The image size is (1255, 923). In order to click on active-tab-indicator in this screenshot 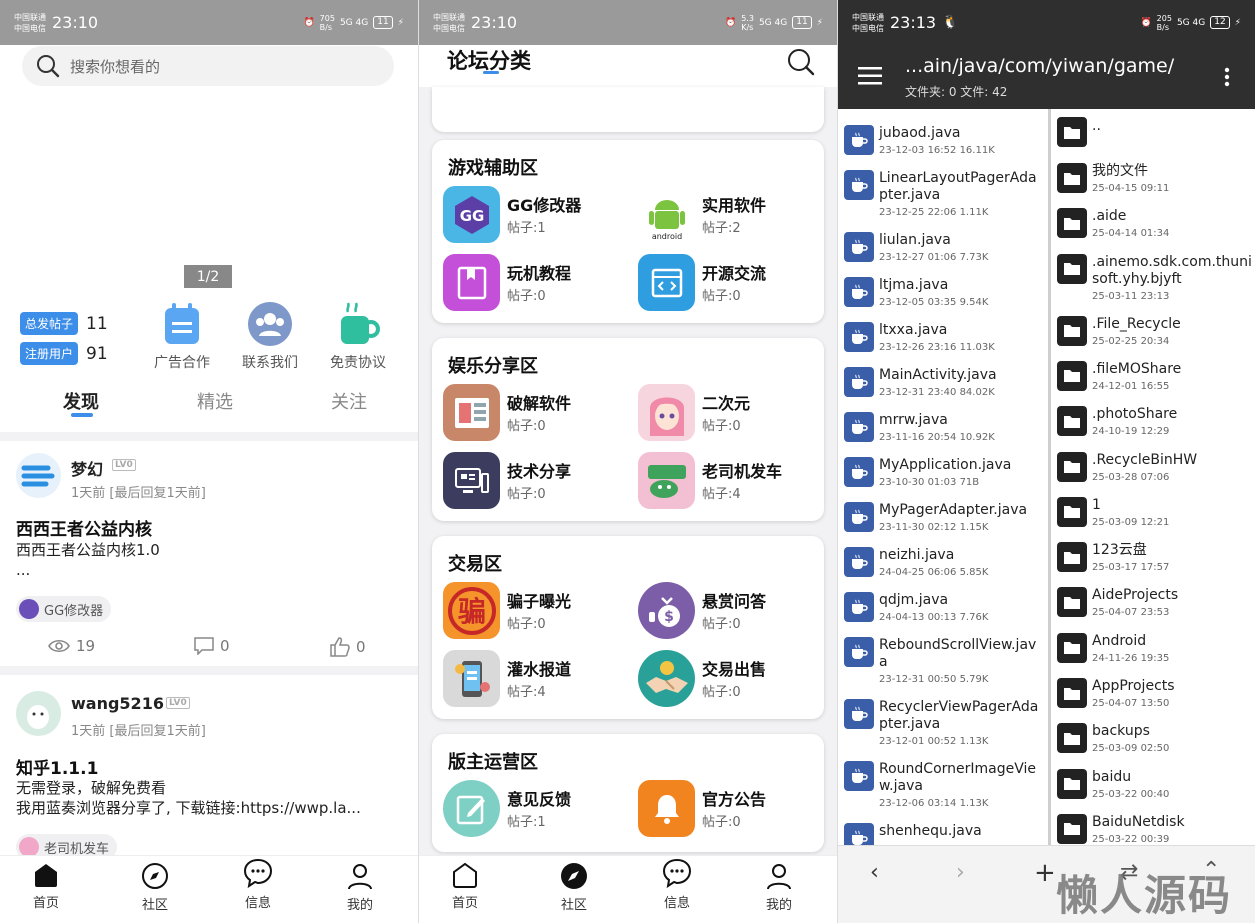, I will do `click(82, 415)`.